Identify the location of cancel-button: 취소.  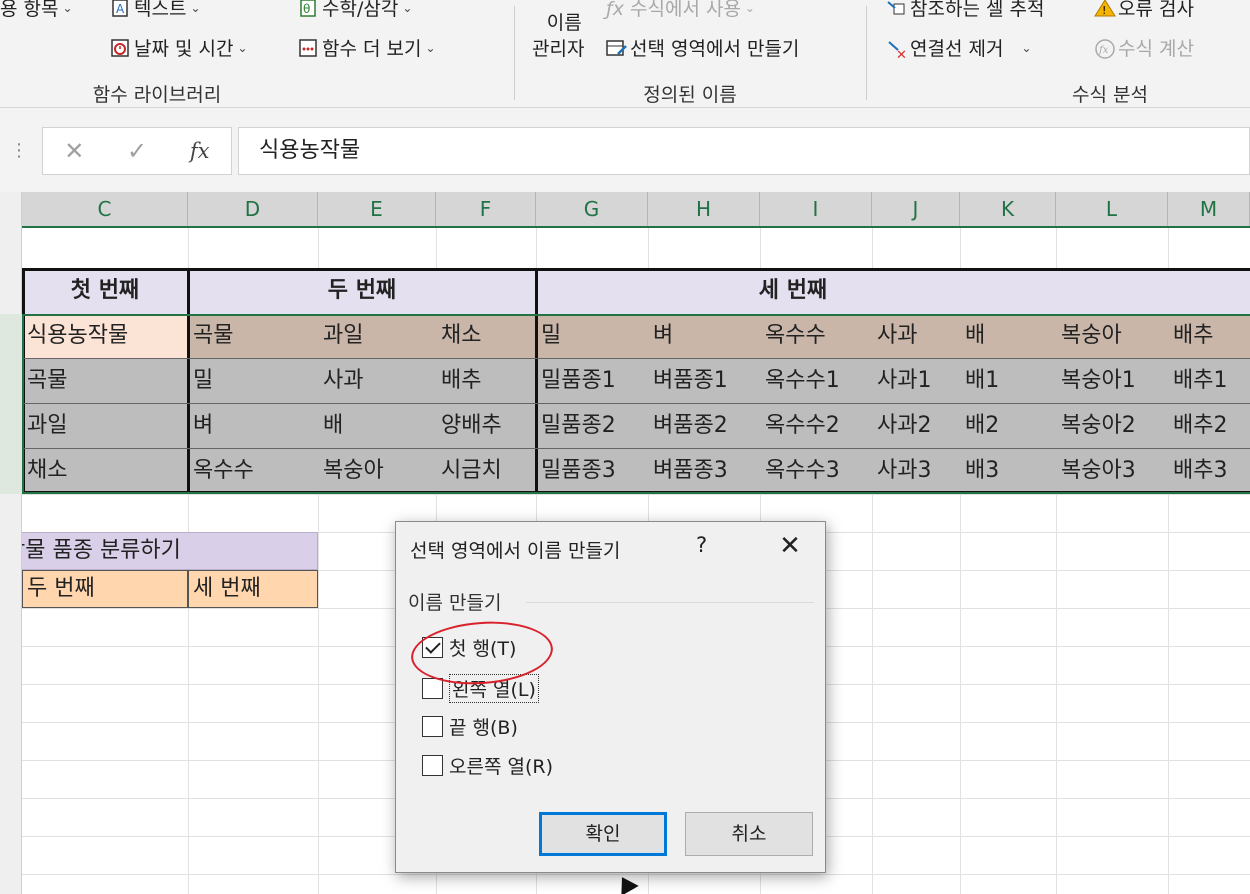
(749, 834).